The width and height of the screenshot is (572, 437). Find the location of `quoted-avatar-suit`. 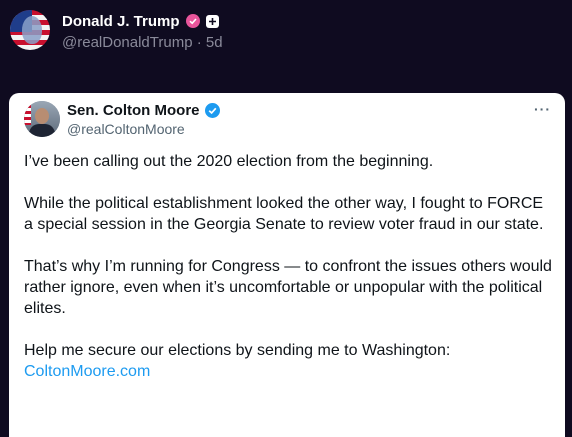

quoted-avatar-suit is located at coordinates (42, 130).